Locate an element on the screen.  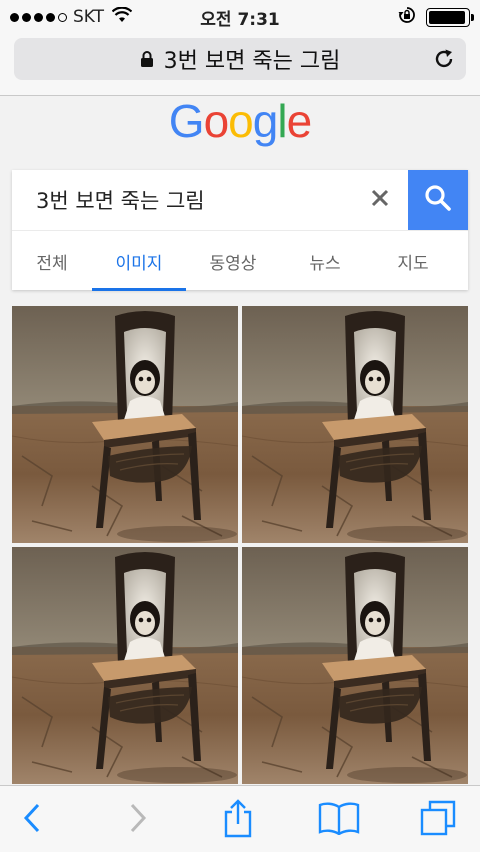
google-logo: Google is located at coordinates (240, 121).